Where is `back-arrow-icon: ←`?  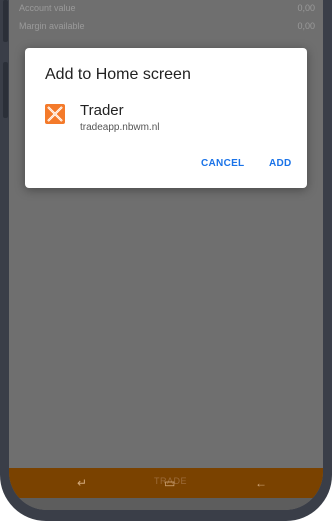
back-arrow-icon: ← is located at coordinates (261, 483).